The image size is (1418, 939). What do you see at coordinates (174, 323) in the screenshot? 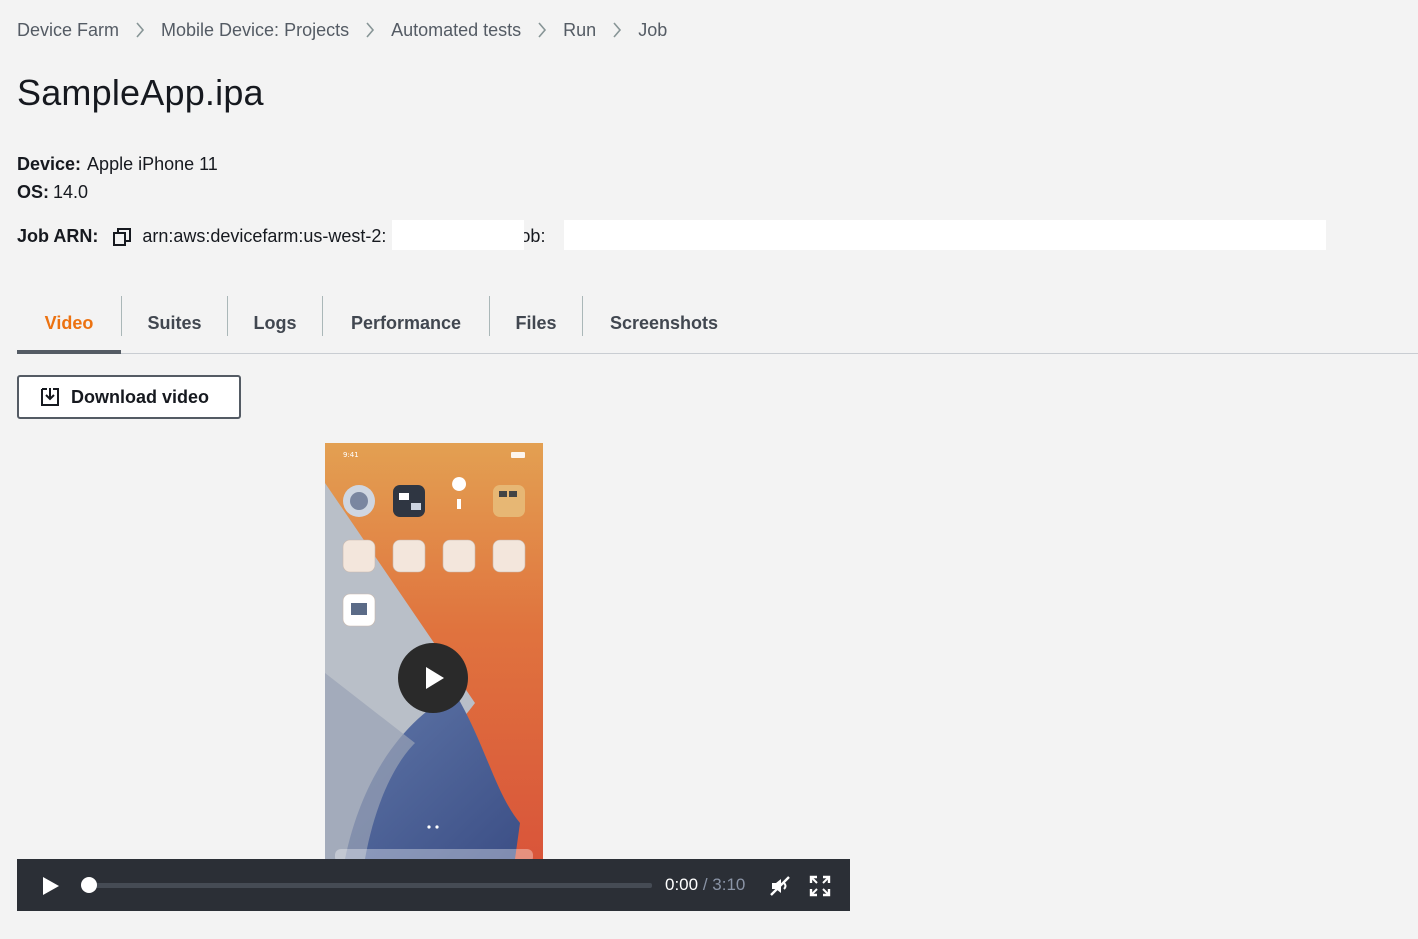
I see `tab-suites: Suites` at bounding box center [174, 323].